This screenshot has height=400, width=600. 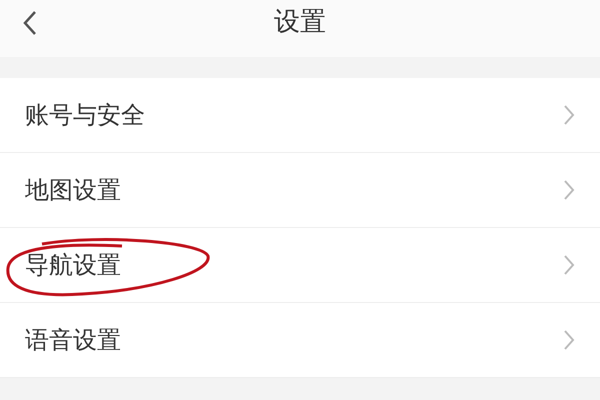 What do you see at coordinates (73, 340) in the screenshot?
I see `row-label: 语音设置` at bounding box center [73, 340].